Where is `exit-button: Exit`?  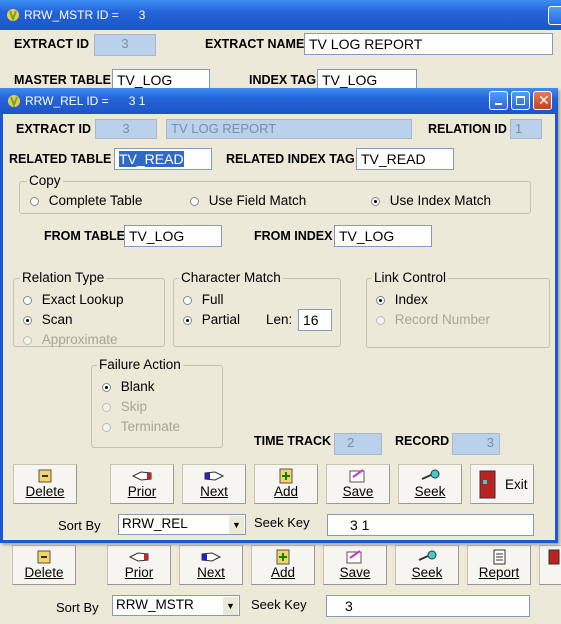 exit-button: Exit is located at coordinates (502, 484).